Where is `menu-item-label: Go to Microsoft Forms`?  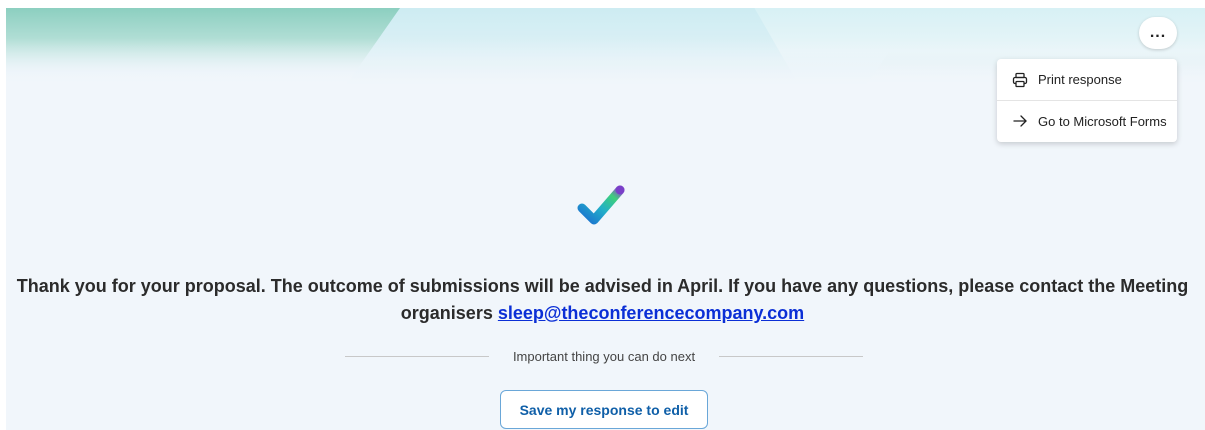
menu-item-label: Go to Microsoft Forms is located at coordinates (1102, 121).